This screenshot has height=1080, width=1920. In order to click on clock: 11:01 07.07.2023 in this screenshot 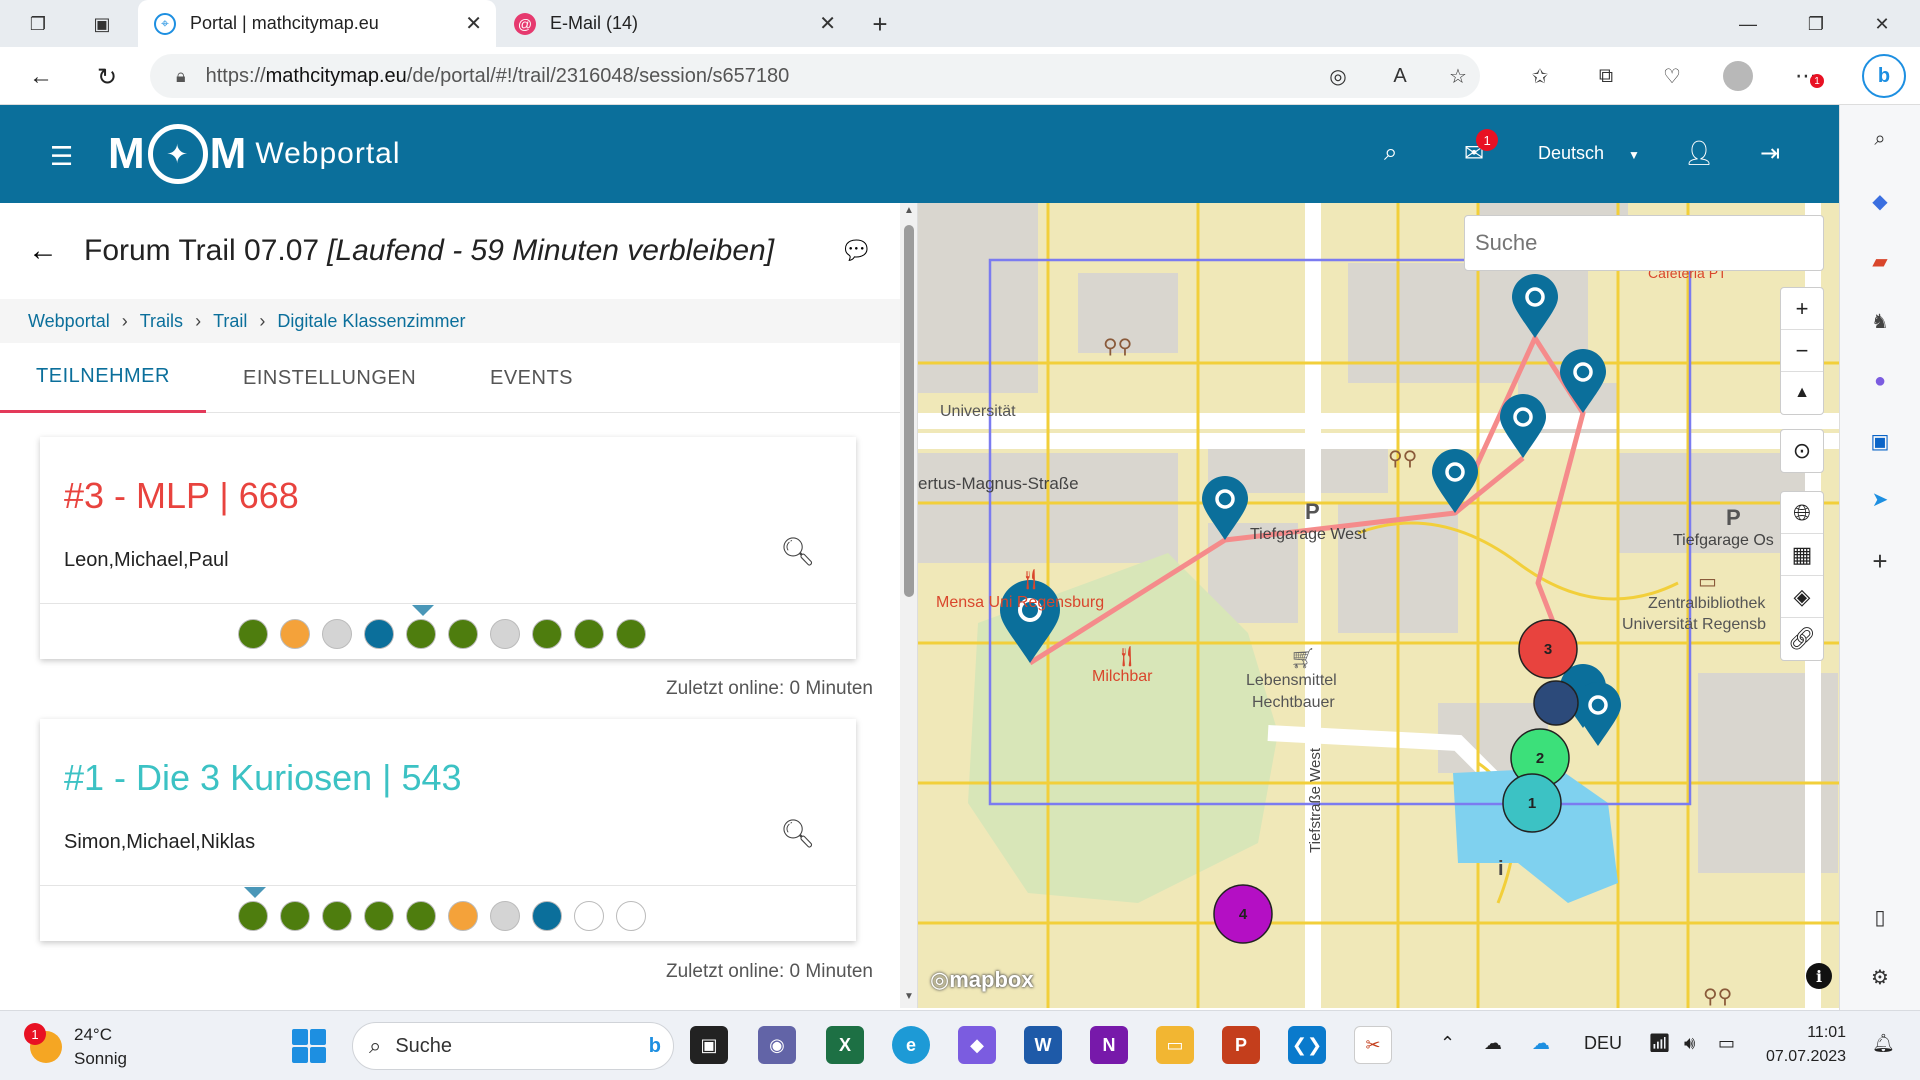, I will do `click(1806, 1045)`.